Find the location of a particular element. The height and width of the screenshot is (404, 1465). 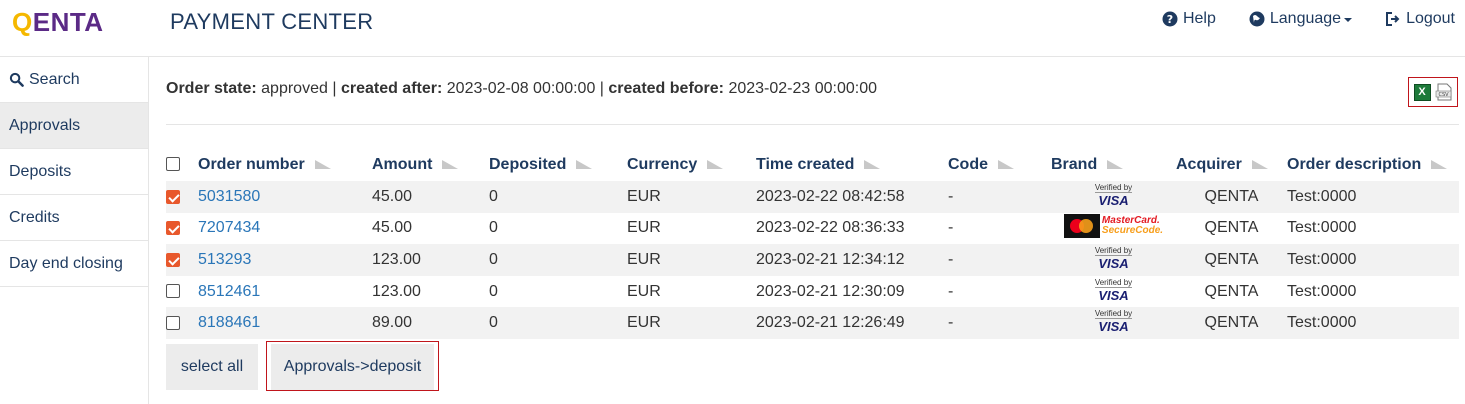

column-currency: Currency is located at coordinates (691, 164).